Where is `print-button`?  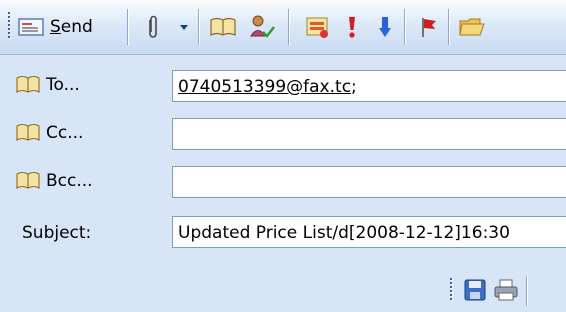
print-button is located at coordinates (506, 292).